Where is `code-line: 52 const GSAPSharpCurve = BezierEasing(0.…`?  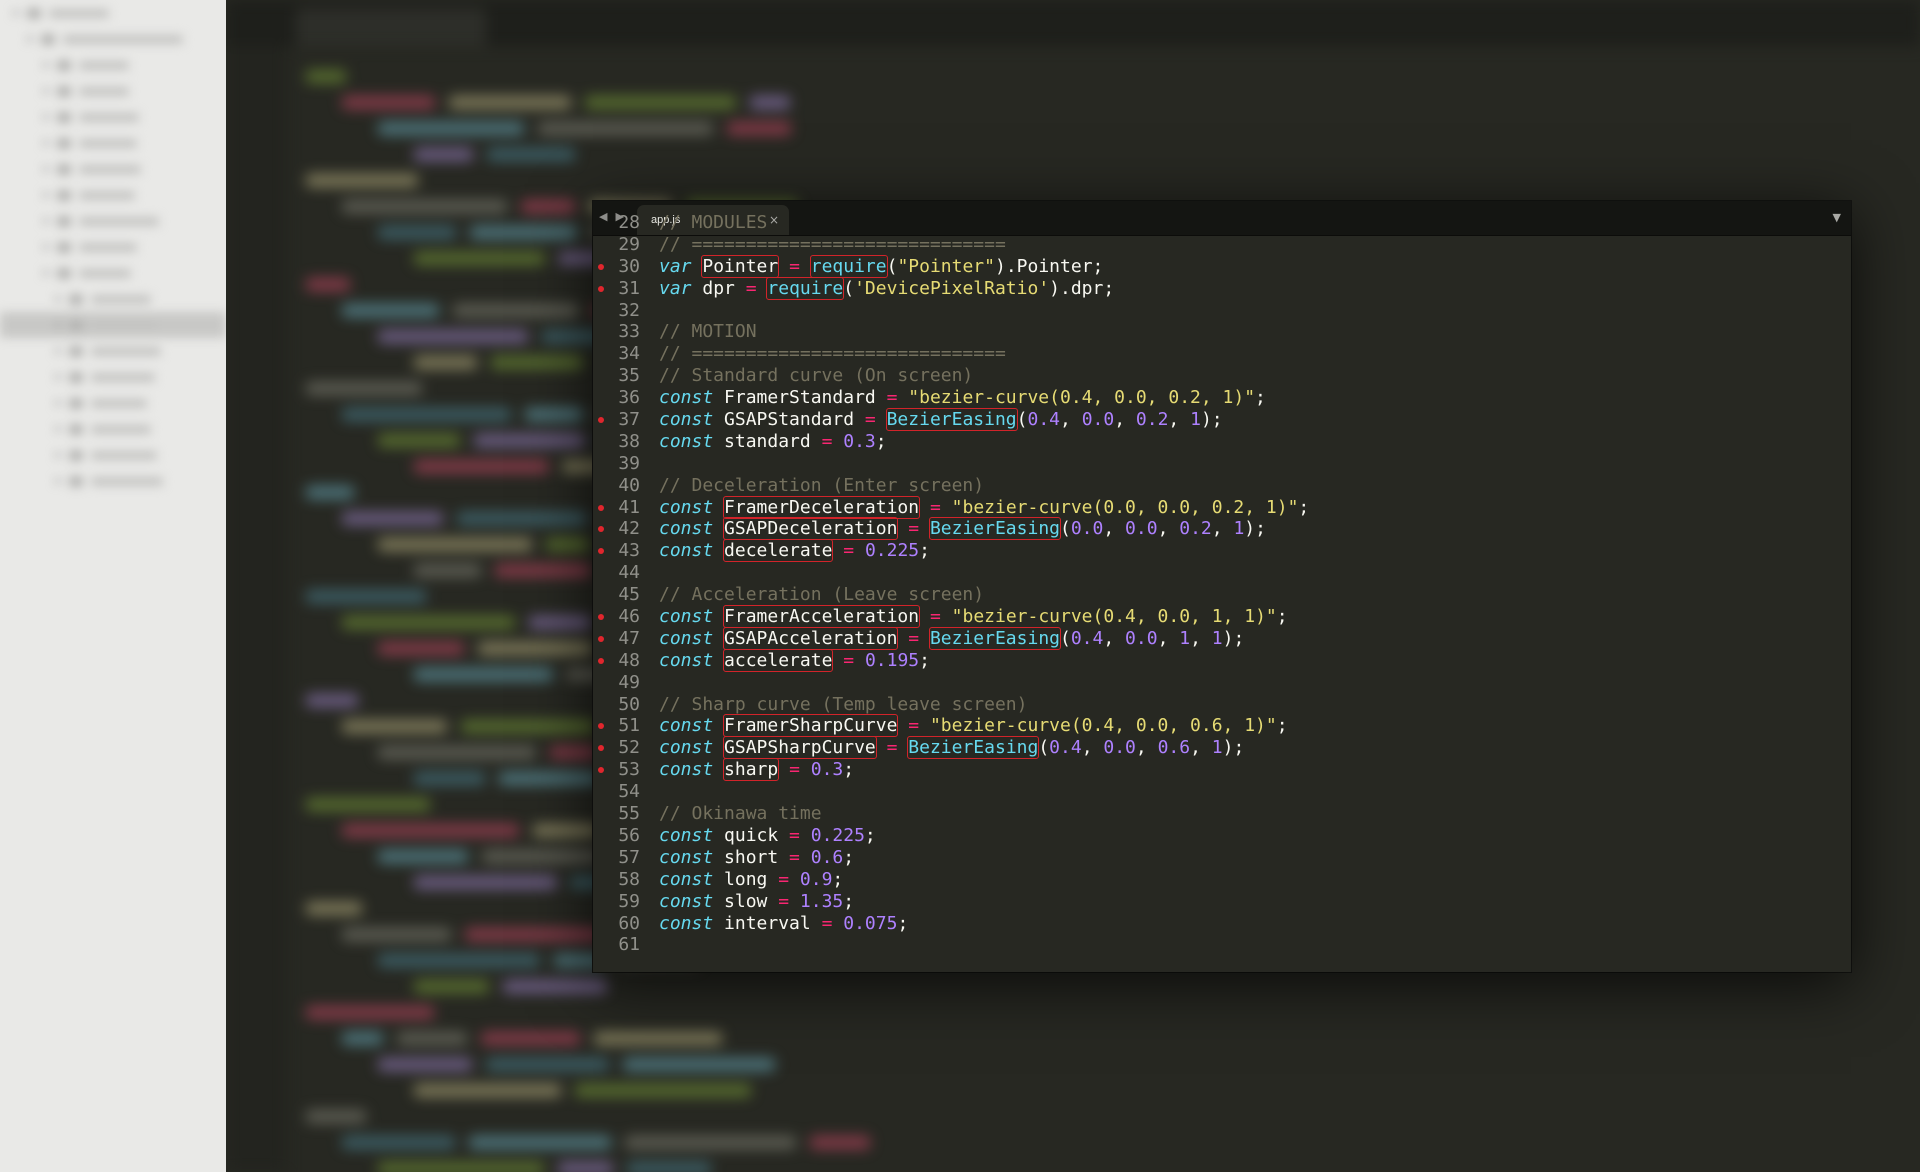
code-line: 52 const GSAPSharpCurve = BezierEasing(0.… is located at coordinates (1222, 748).